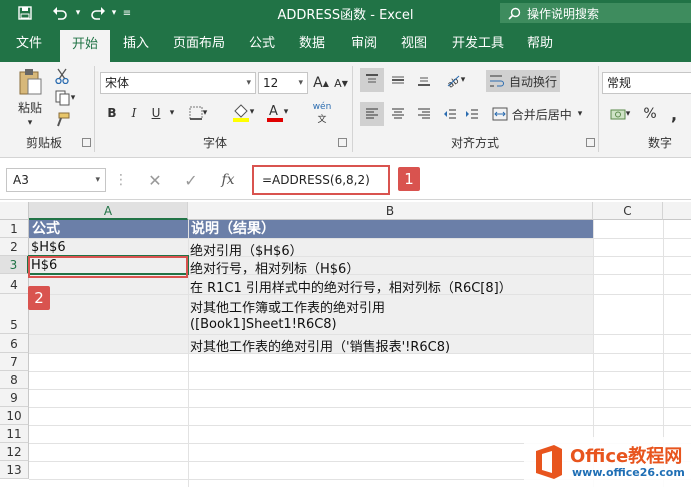  I want to click on tab-developer: 开发工具, so click(478, 44).